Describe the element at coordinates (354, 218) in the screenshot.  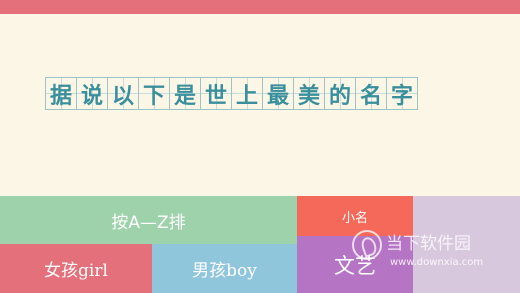
I see `nickname-label: 小名` at that location.